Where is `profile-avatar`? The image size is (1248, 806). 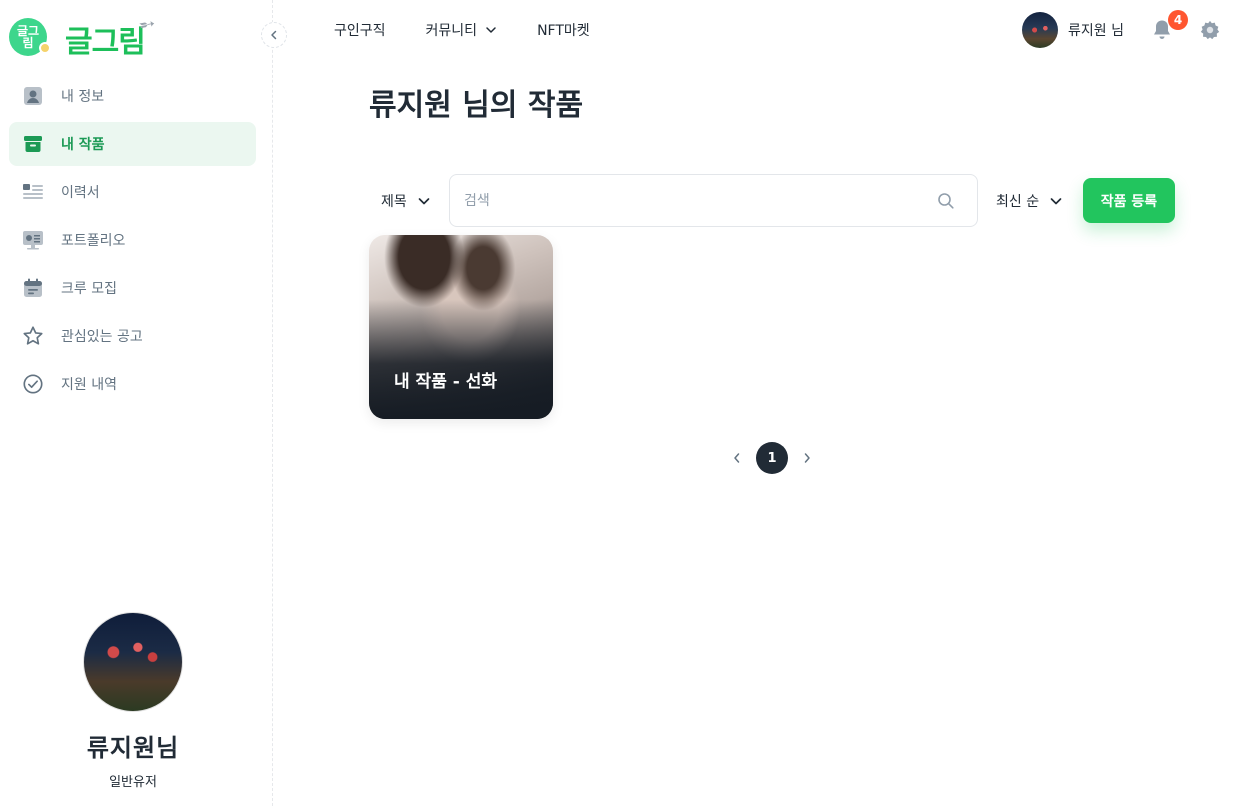
profile-avatar is located at coordinates (133, 662).